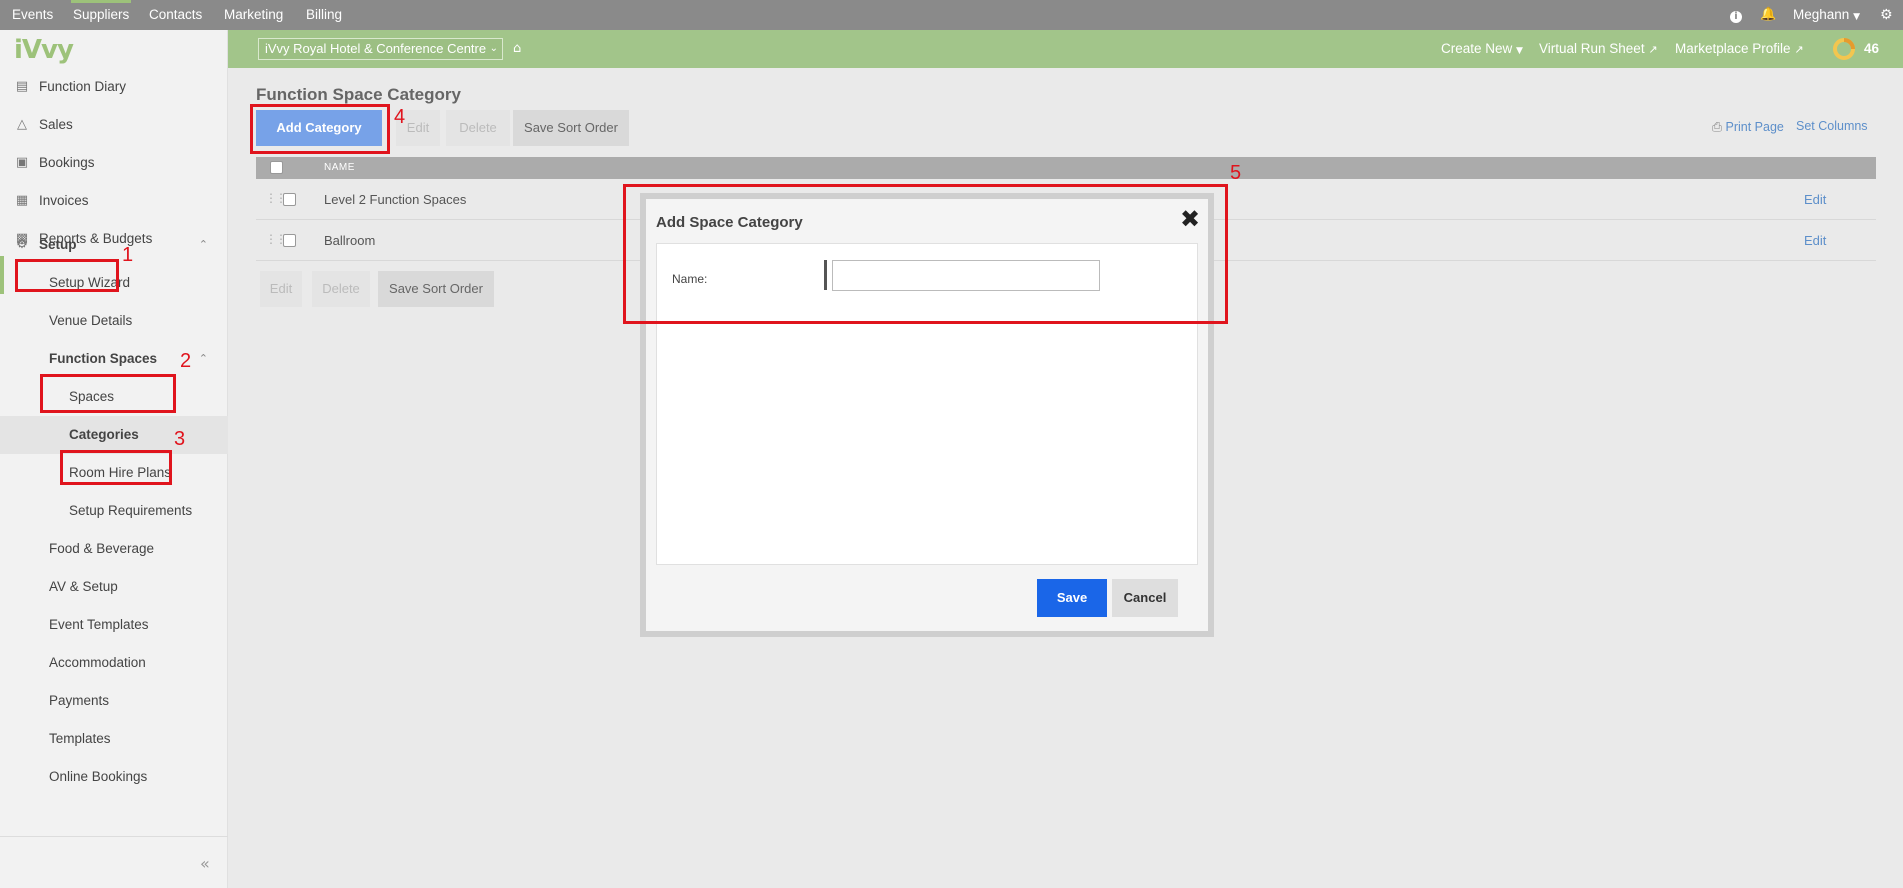 This screenshot has width=1903, height=888. I want to click on user-menu: Meghann ▼, so click(1826, 15).